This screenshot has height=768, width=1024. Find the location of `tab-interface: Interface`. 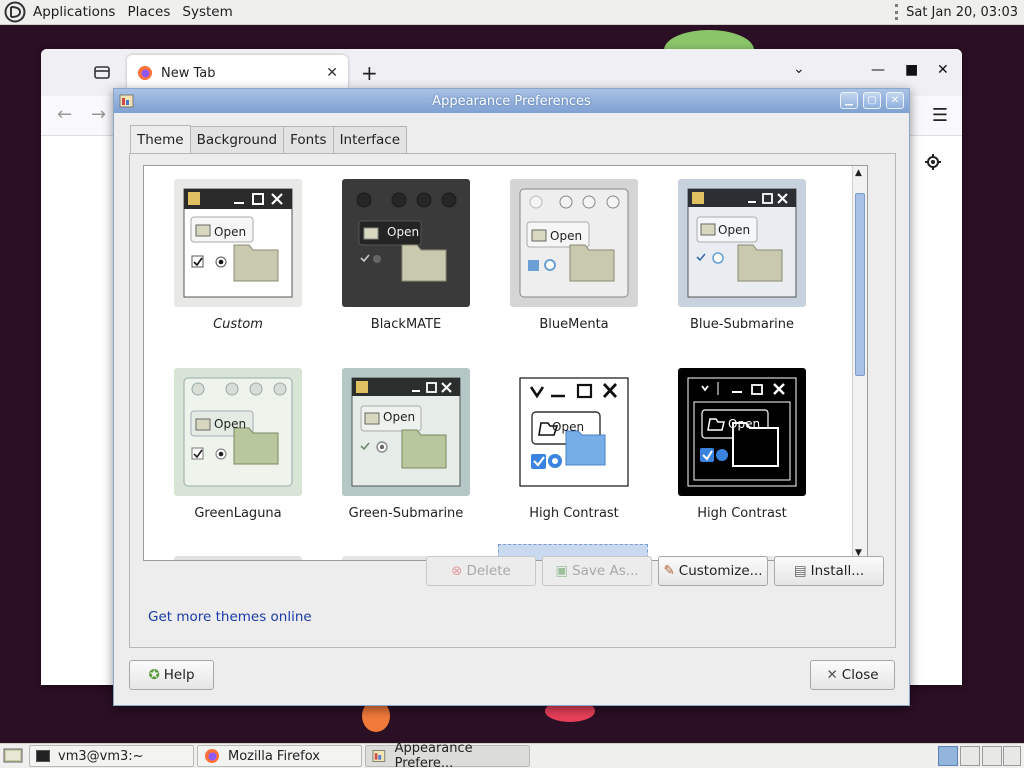

tab-interface: Interface is located at coordinates (370, 139).